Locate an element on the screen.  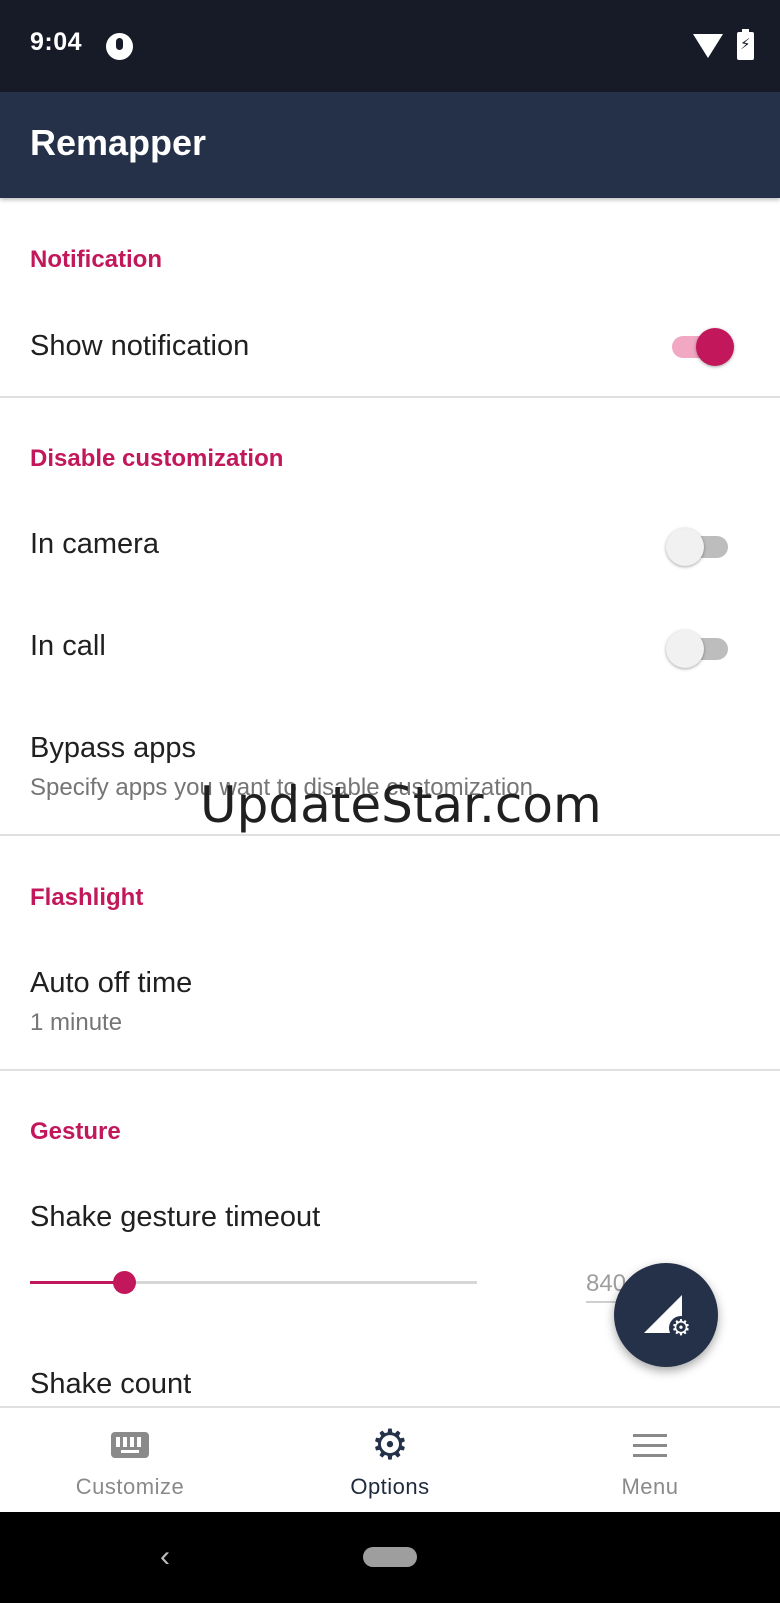
setting-title-shake-count: Shake count is located at coordinates (111, 1384).